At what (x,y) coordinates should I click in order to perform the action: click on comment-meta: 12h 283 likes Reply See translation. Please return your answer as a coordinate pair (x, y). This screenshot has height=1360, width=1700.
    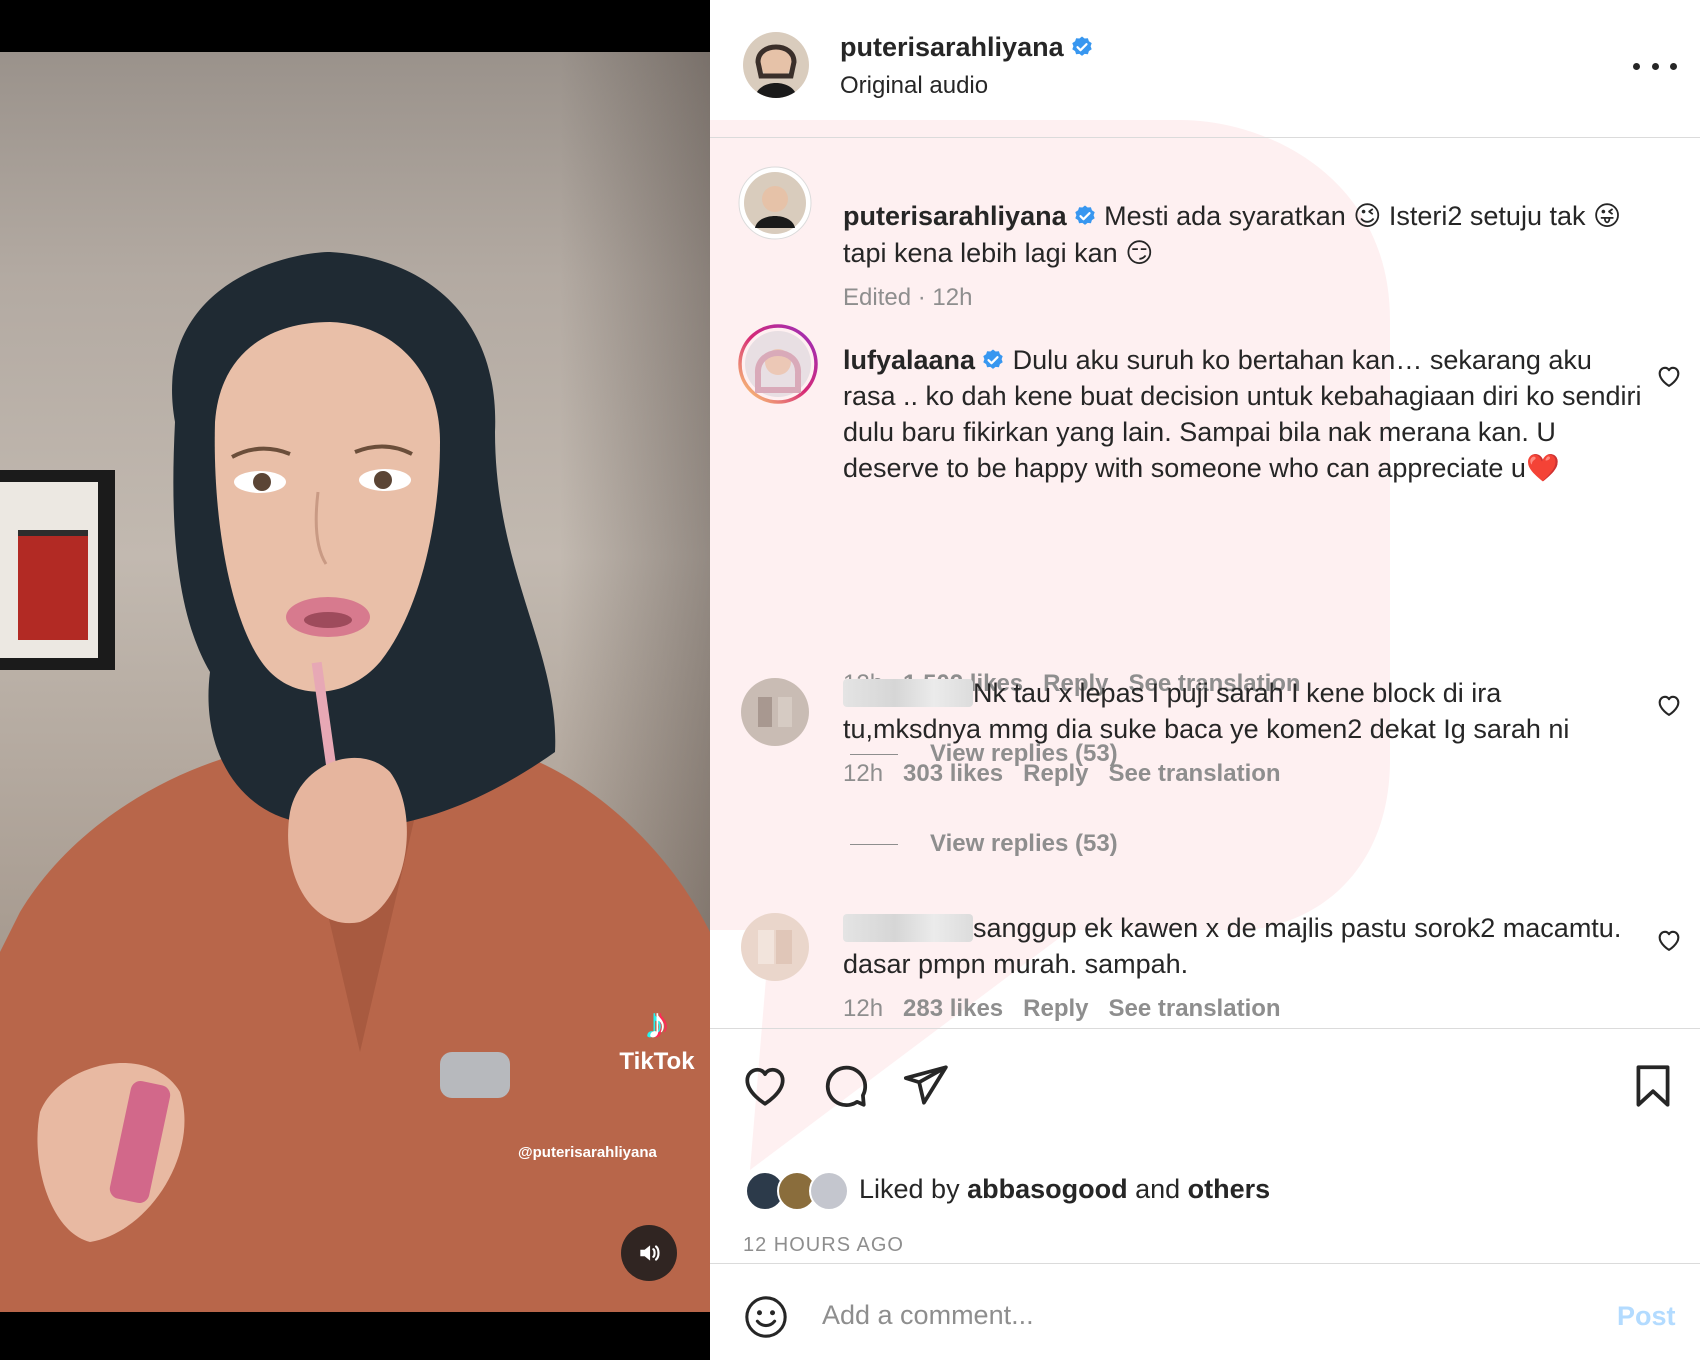
    Looking at the image, I should click on (1072, 1009).